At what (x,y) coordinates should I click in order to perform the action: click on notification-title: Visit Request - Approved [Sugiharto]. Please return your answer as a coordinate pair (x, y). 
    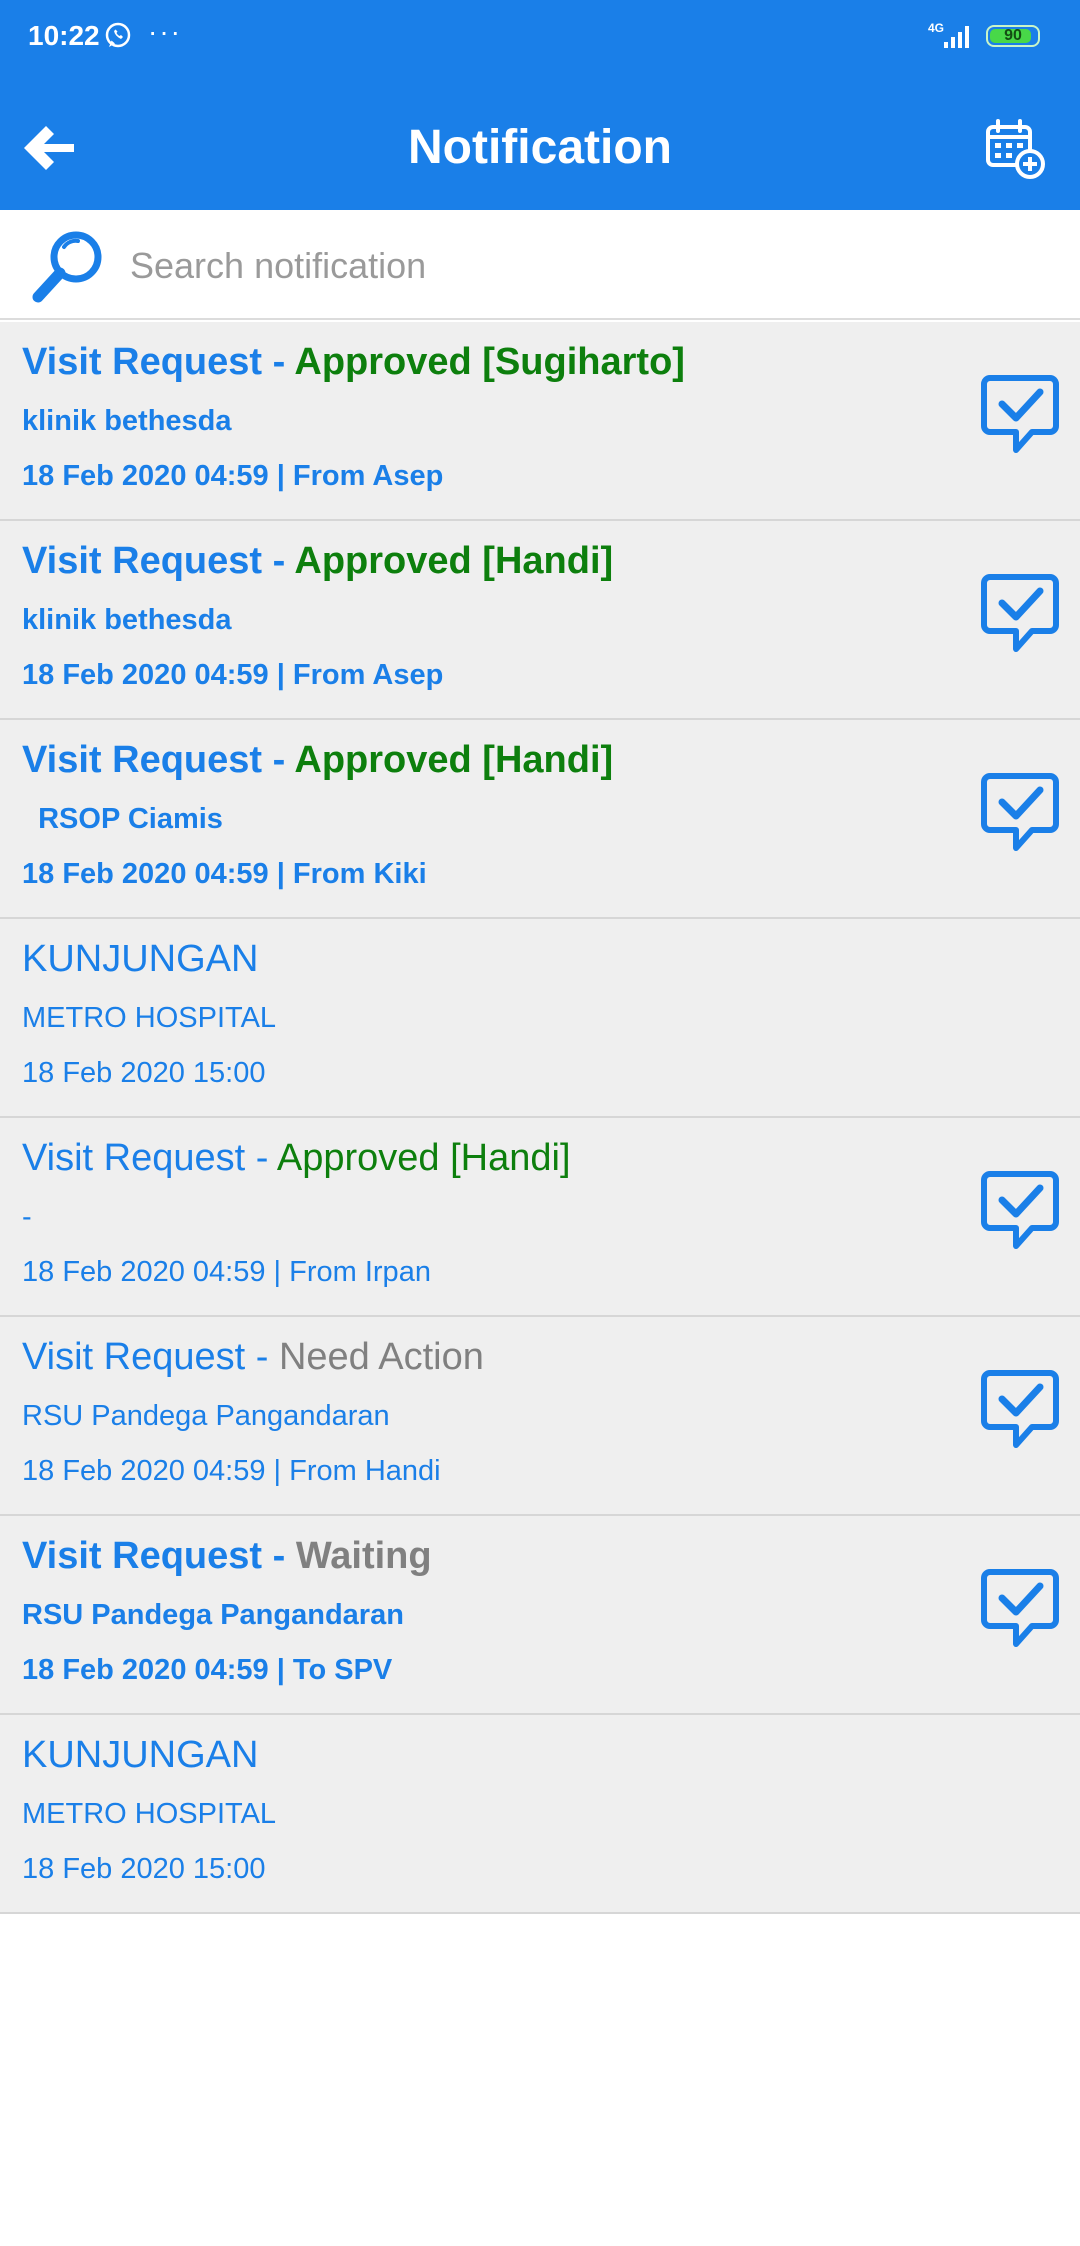
    Looking at the image, I should click on (353, 362).